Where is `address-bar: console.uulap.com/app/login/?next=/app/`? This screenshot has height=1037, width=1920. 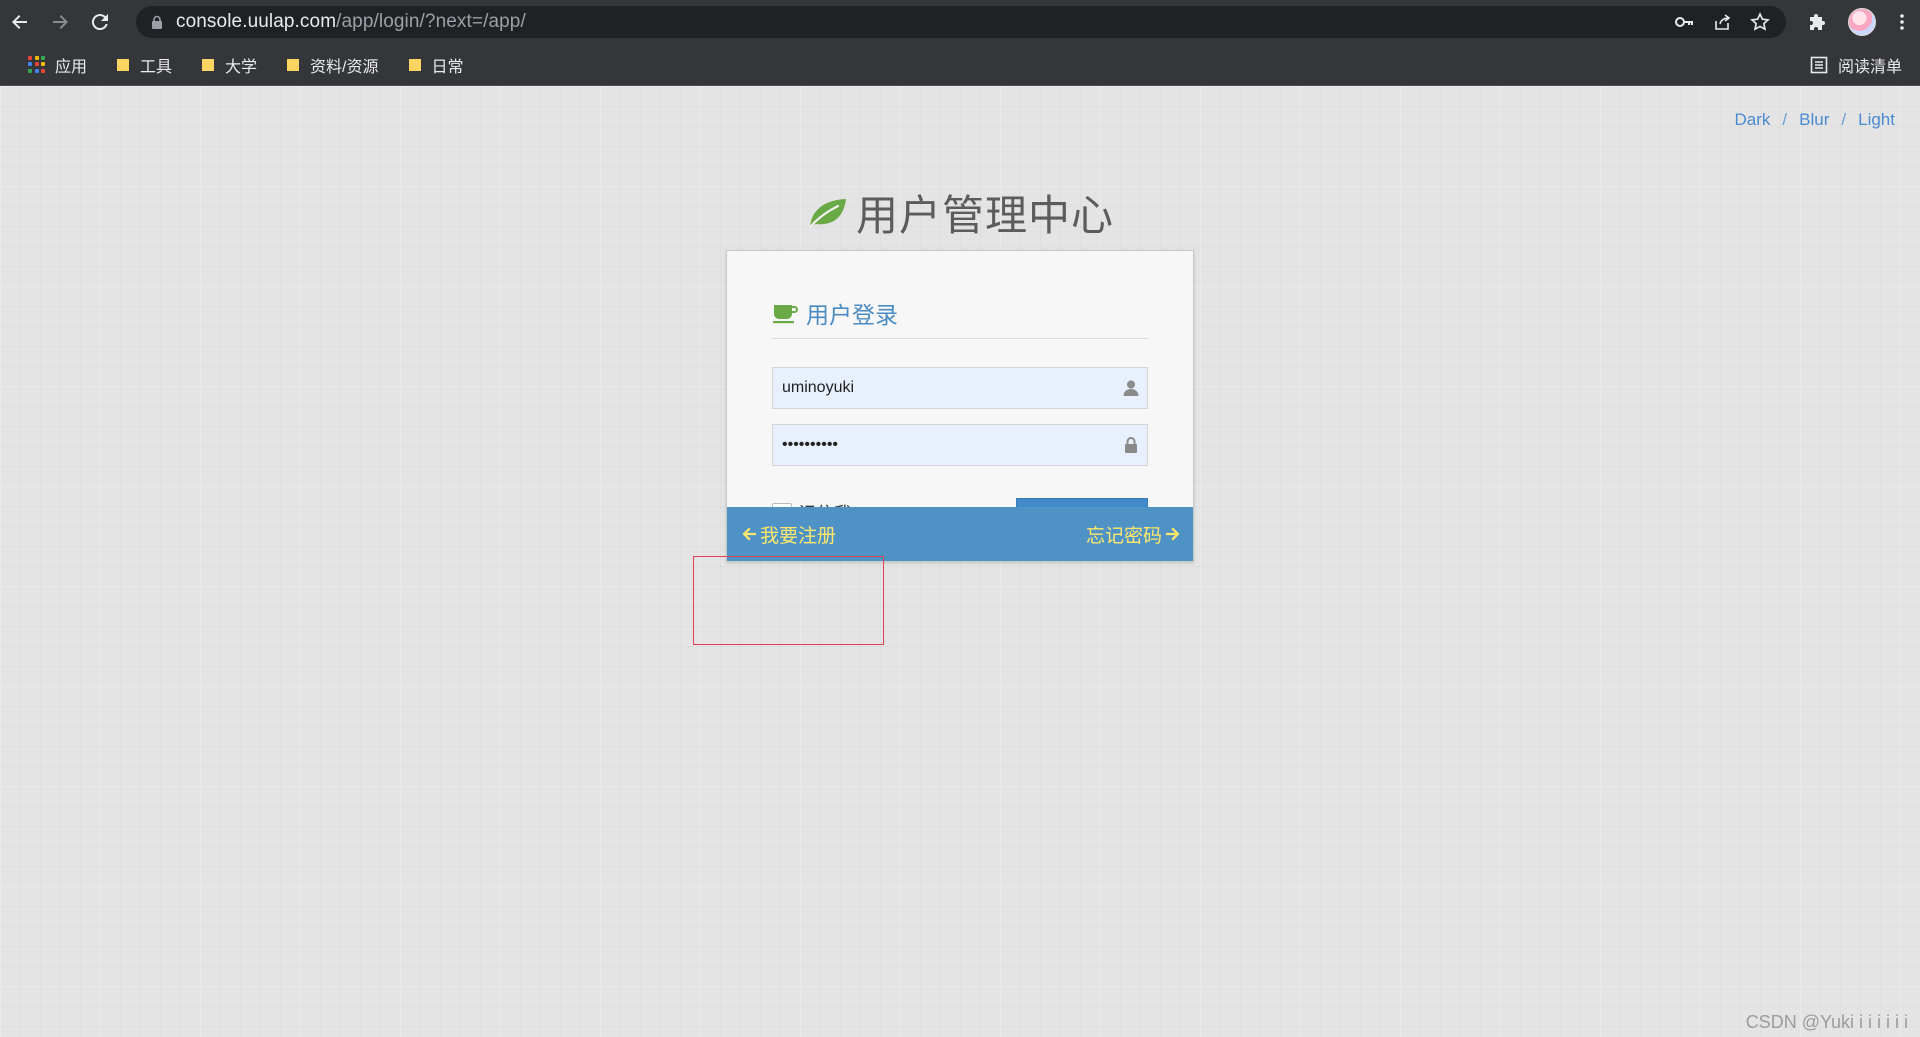
address-bar: console.uulap.com/app/login/?next=/app/ is located at coordinates (961, 22).